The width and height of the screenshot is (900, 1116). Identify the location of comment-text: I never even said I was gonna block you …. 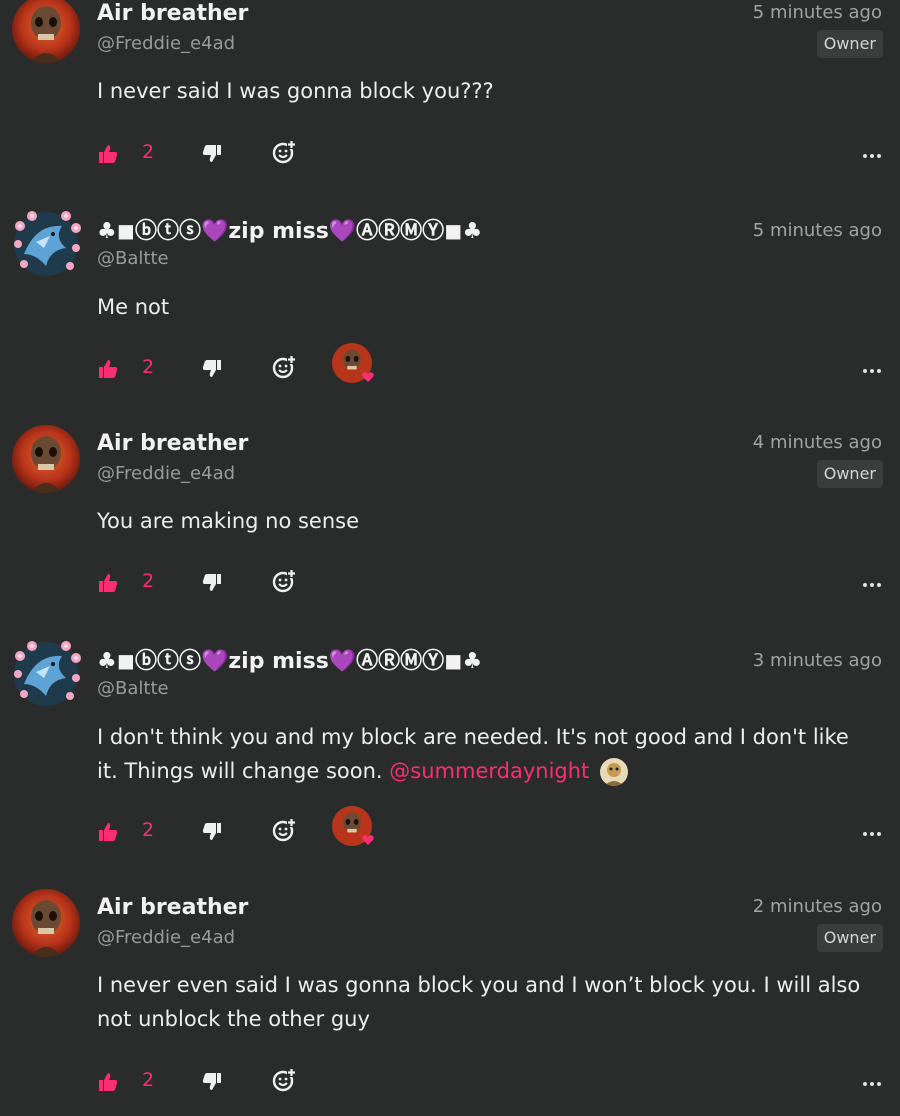
(492, 1002).